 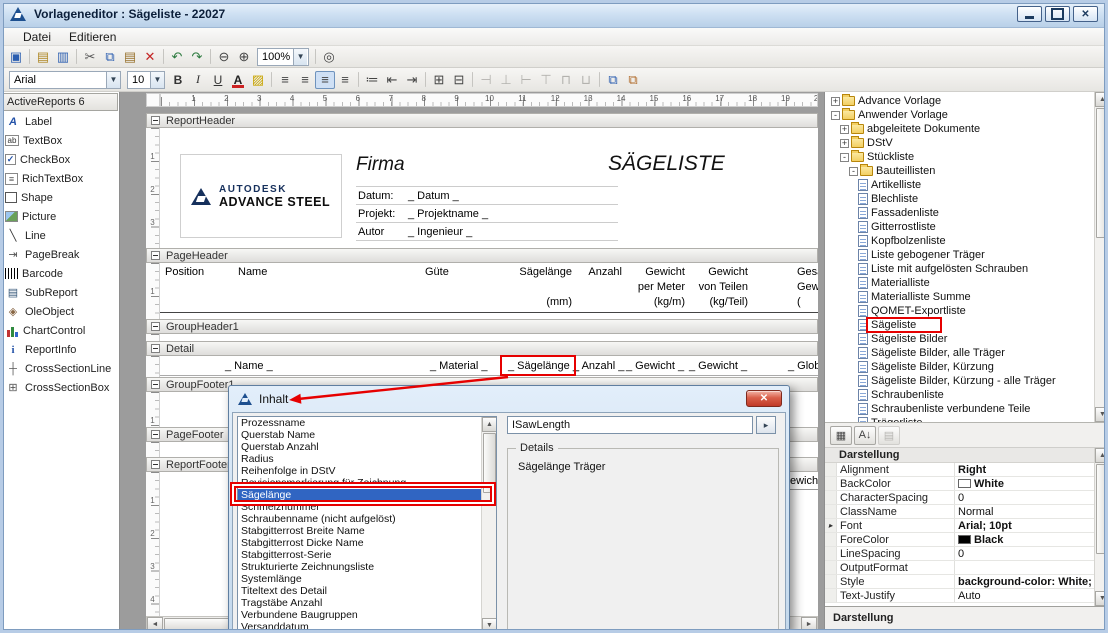 What do you see at coordinates (59, 197) in the screenshot?
I see `toolbox-item: Shape` at bounding box center [59, 197].